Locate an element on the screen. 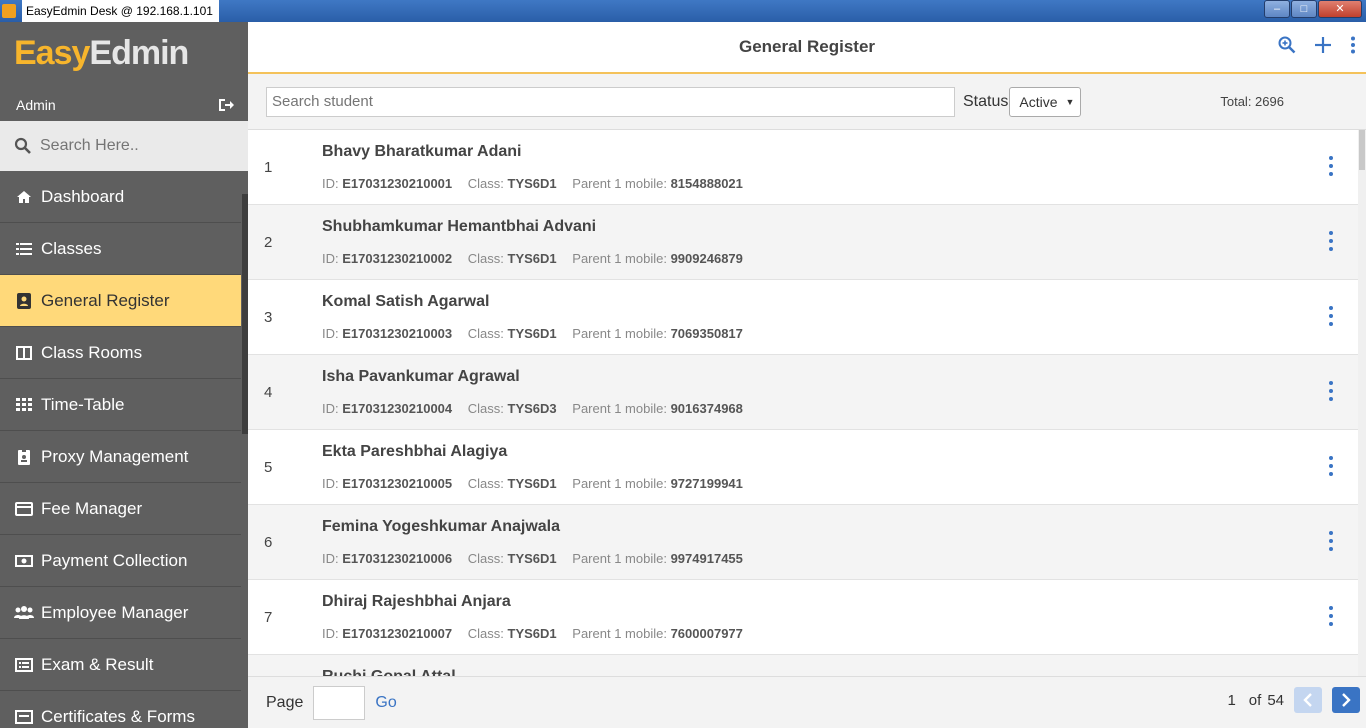 The height and width of the screenshot is (728, 1366). add-icon is located at coordinates (1323, 45).